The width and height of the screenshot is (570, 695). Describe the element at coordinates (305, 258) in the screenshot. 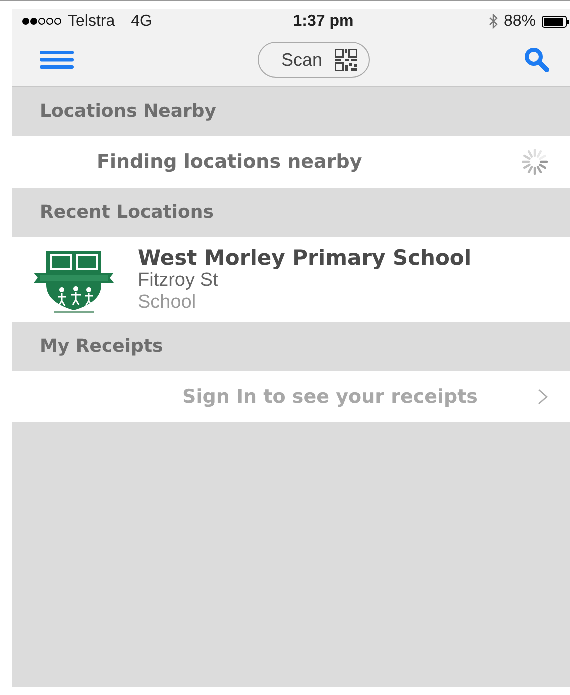

I see `location-name: West Morley Primary School` at that location.